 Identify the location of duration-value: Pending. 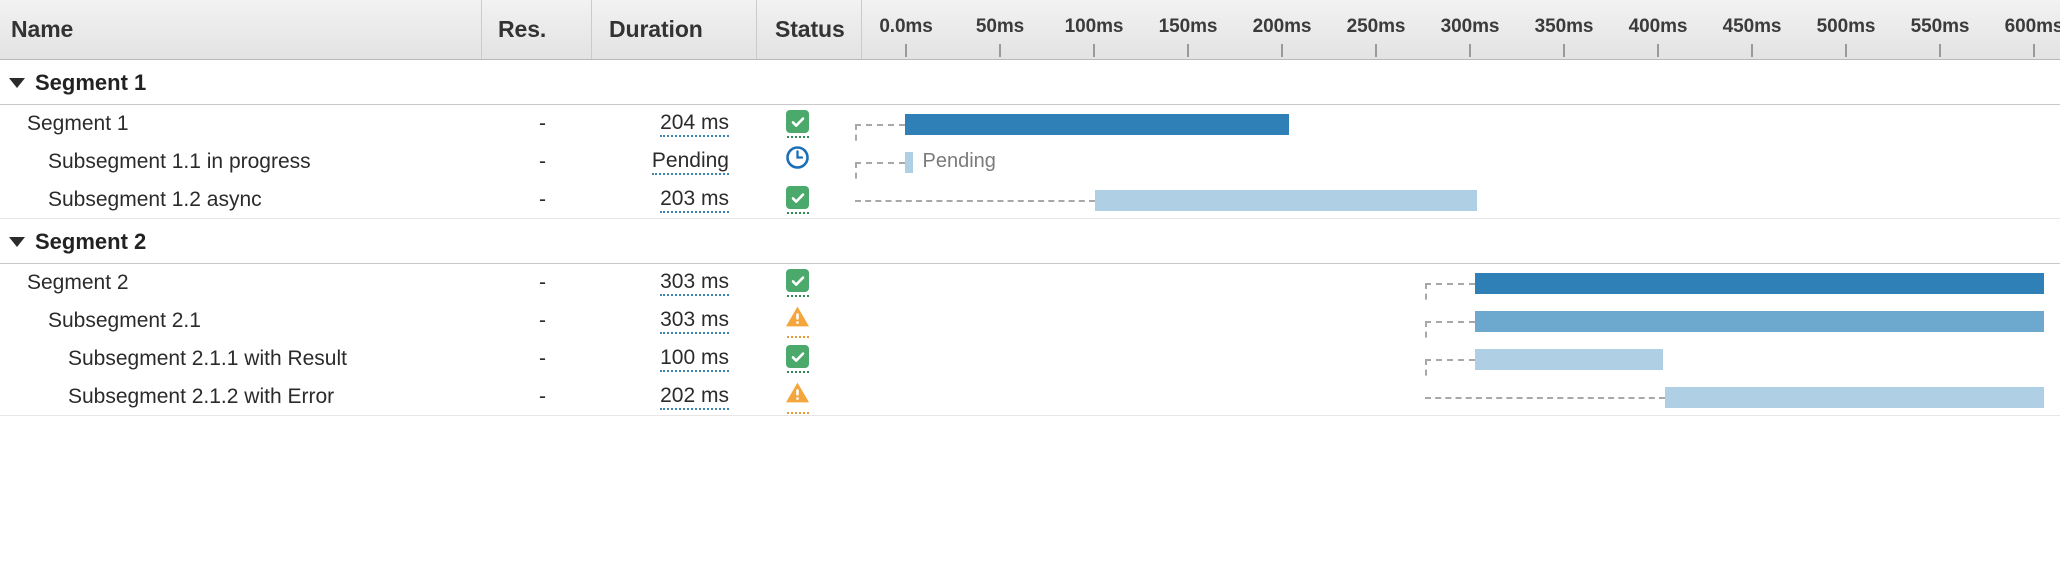
(690, 162).